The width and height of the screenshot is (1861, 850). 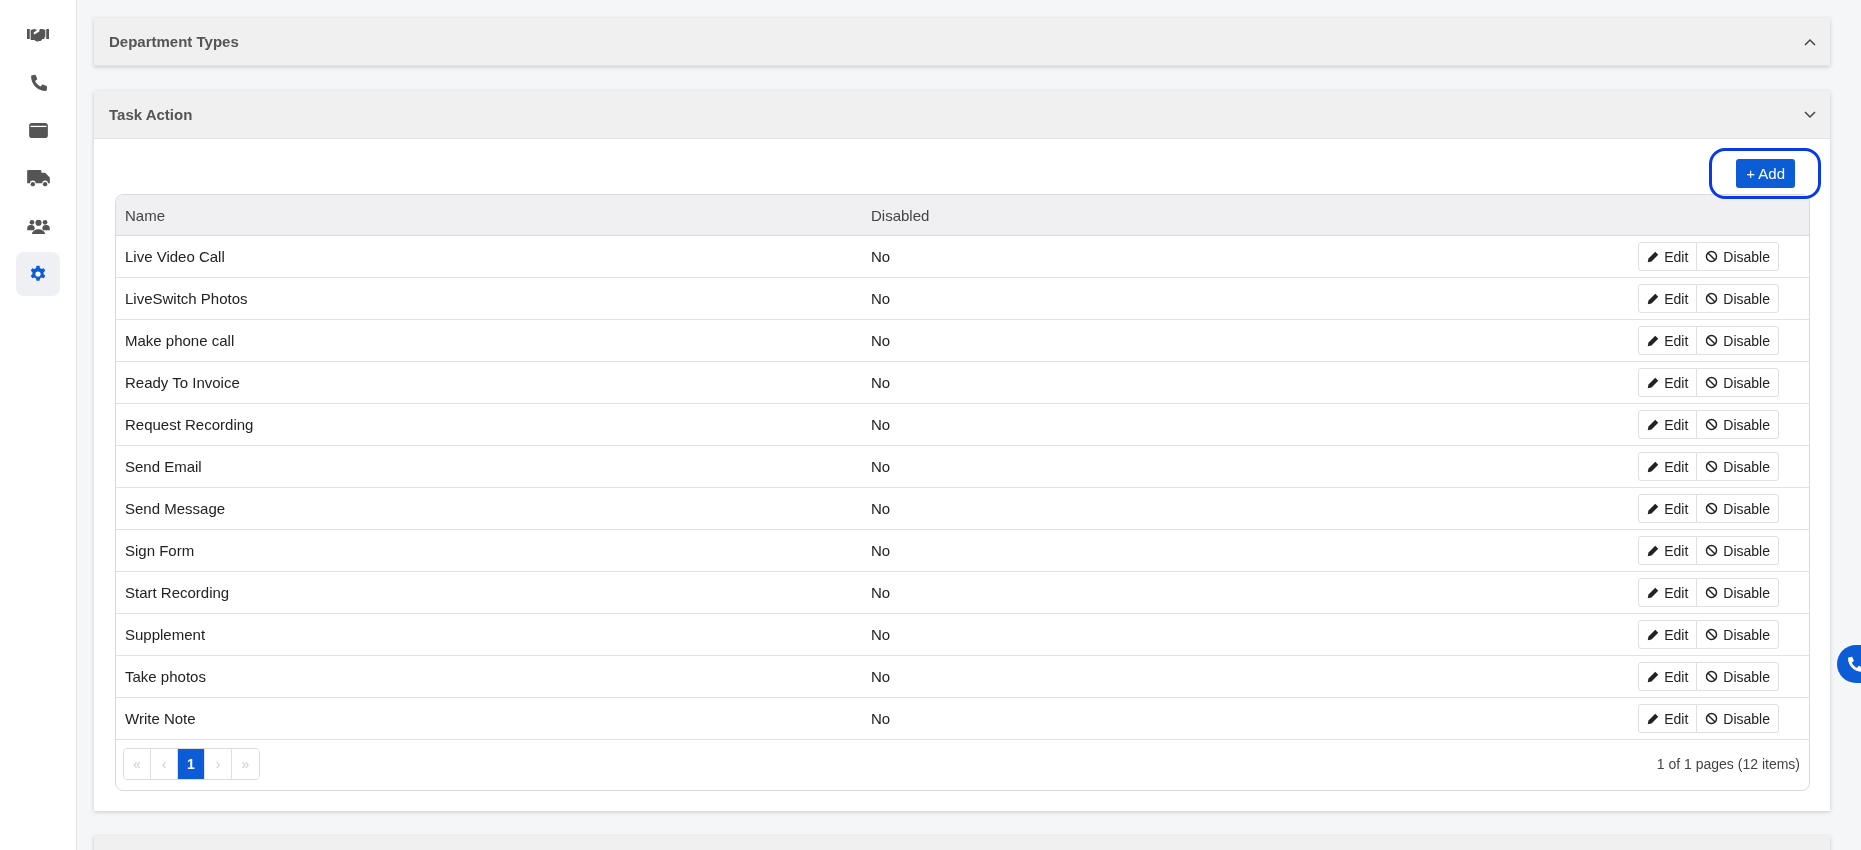 What do you see at coordinates (489, 298) in the screenshot?
I see `table-cell: LiveSwitch Photos` at bounding box center [489, 298].